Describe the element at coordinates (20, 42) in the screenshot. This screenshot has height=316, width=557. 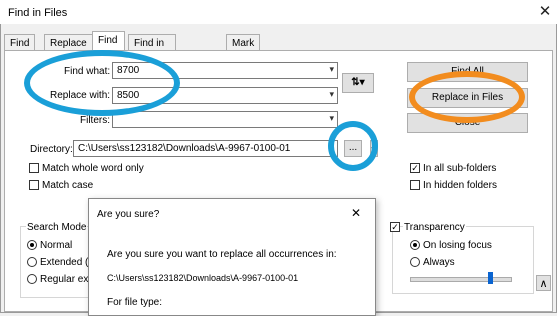
I see `tab-find: Find` at that location.